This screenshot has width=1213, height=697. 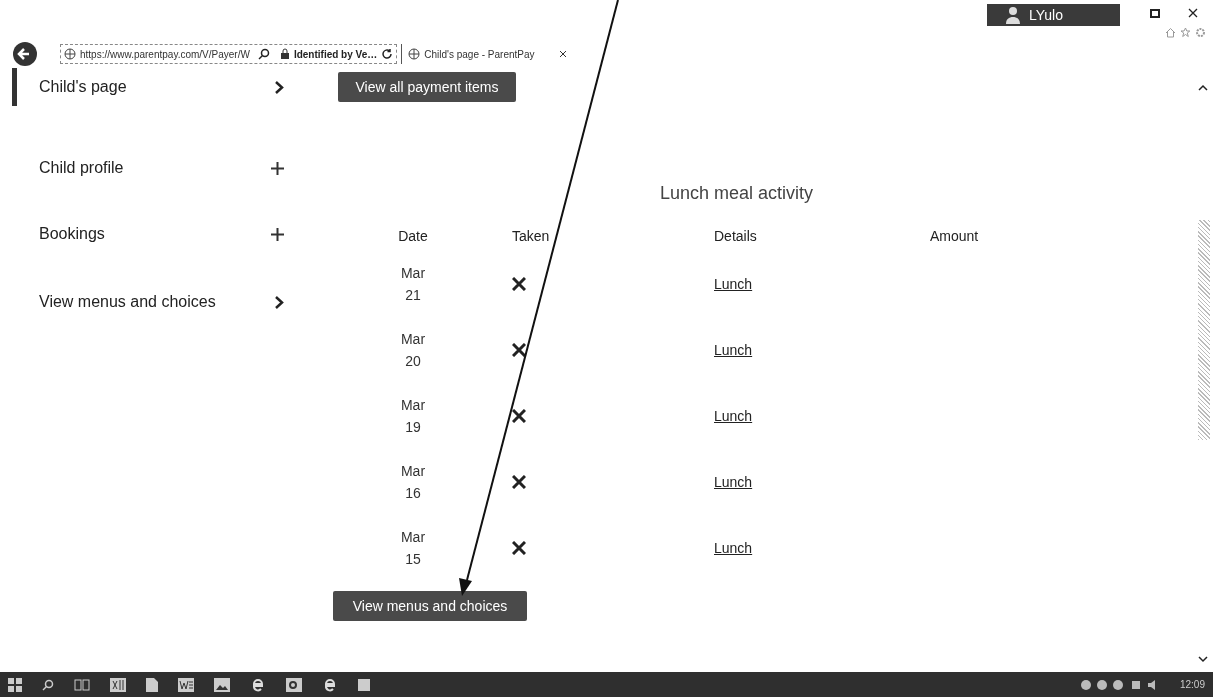 What do you see at coordinates (480, 54) in the screenshot?
I see `tab-title: Child's page - ParentPay` at bounding box center [480, 54].